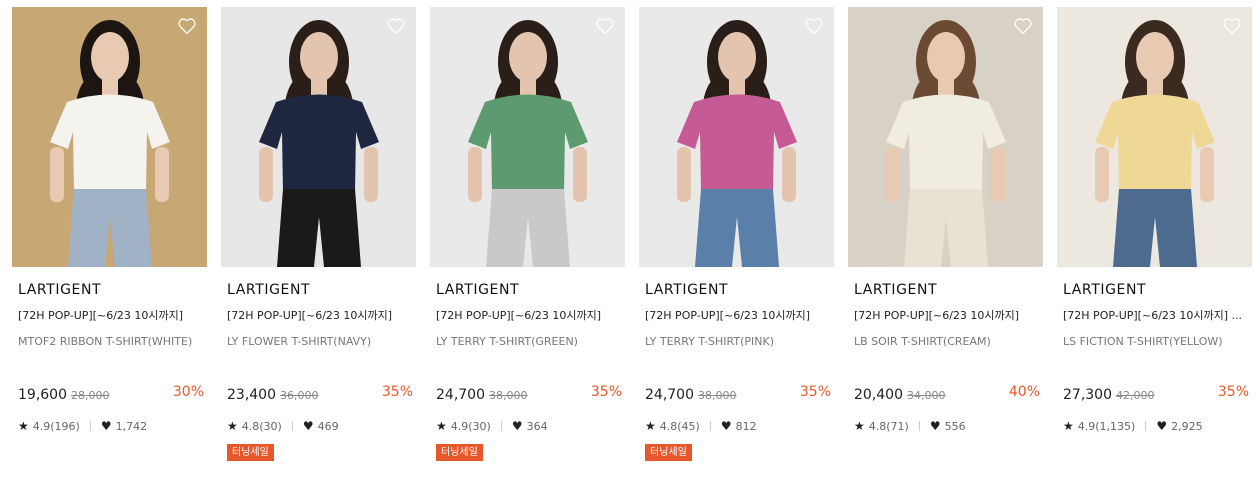 The height and width of the screenshot is (479, 1259). Describe the element at coordinates (299, 395) in the screenshot. I see `original-price: 36,000` at that location.